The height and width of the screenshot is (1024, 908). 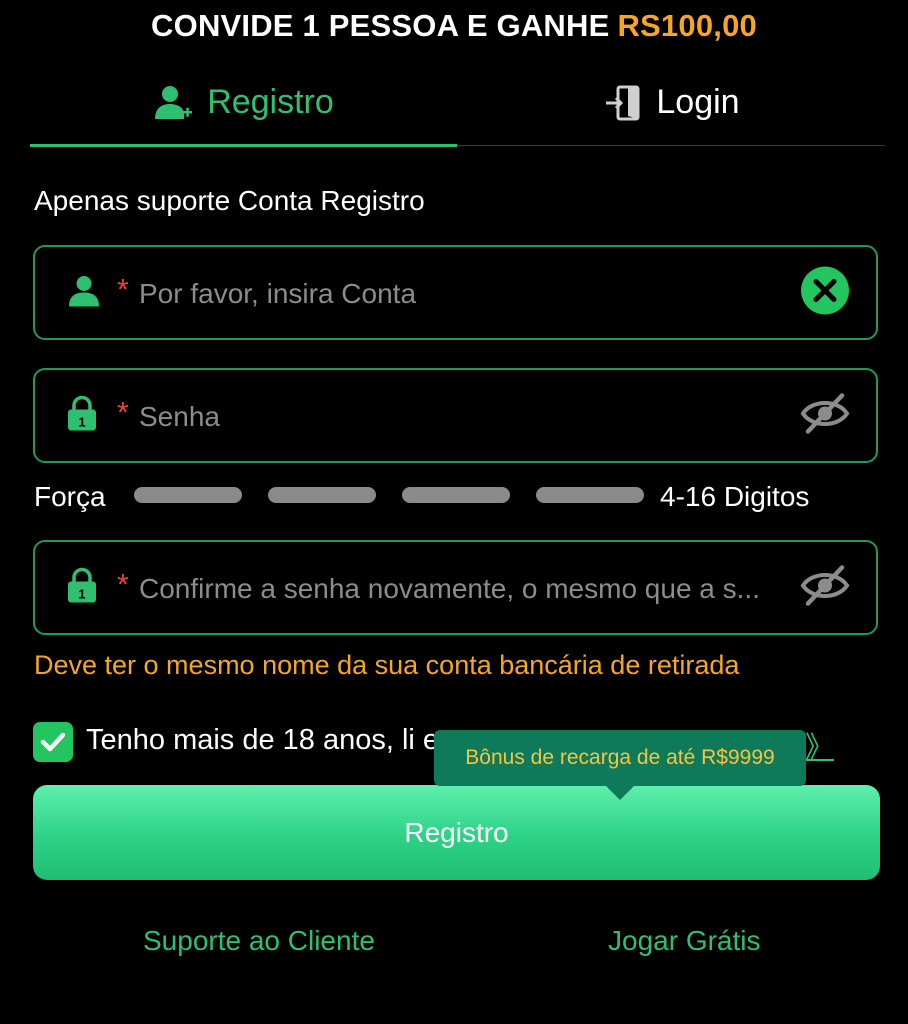 I want to click on bonus-tooltip: Bônus de recarga de até R$9999, so click(x=620, y=758).